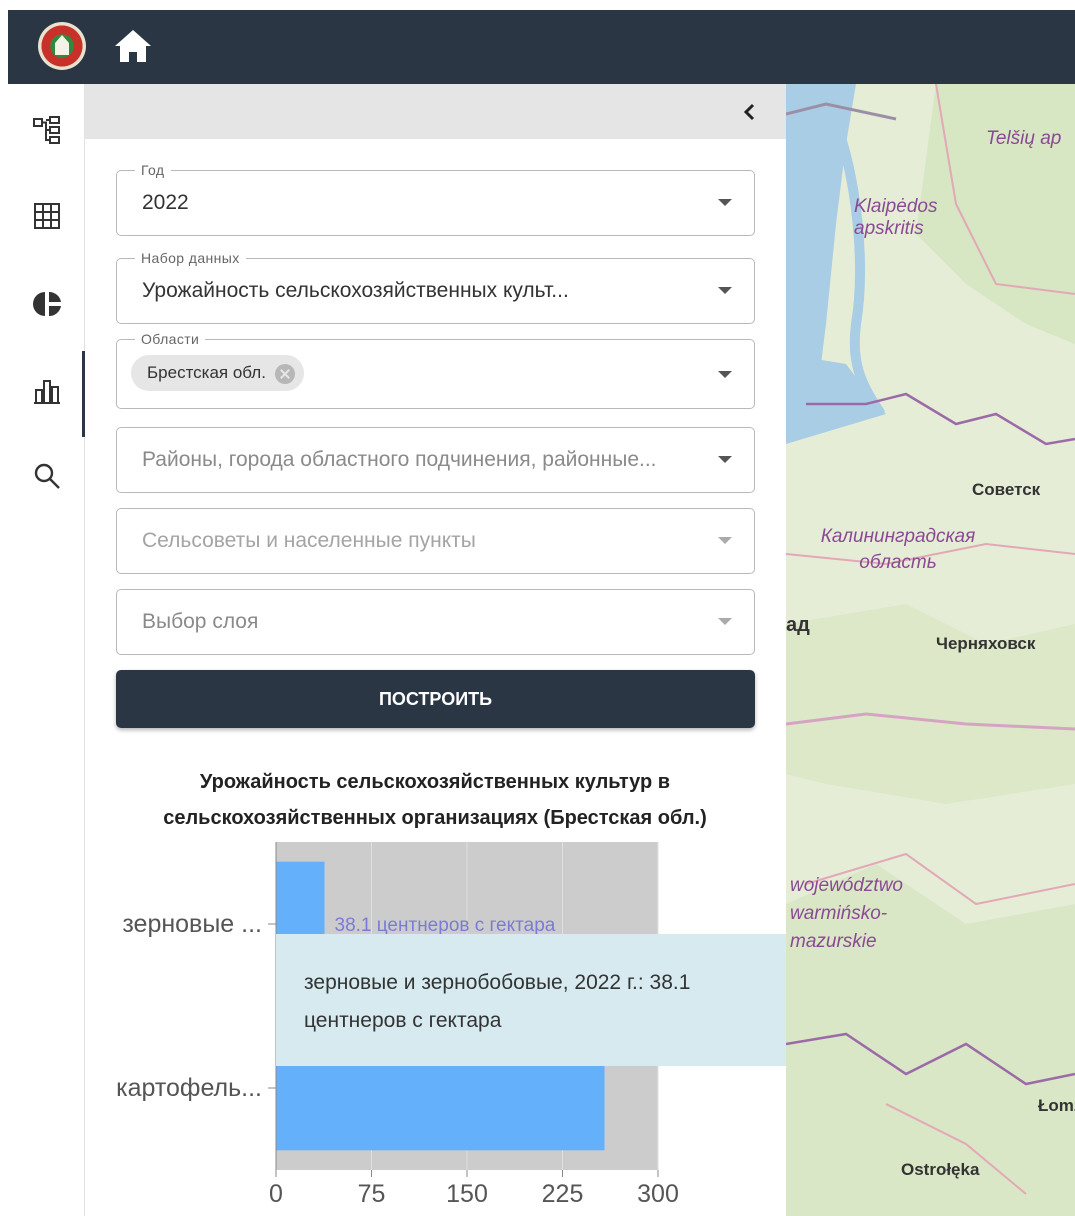 This screenshot has height=1216, width=1075. I want to click on bar-chart-button, so click(46, 394).